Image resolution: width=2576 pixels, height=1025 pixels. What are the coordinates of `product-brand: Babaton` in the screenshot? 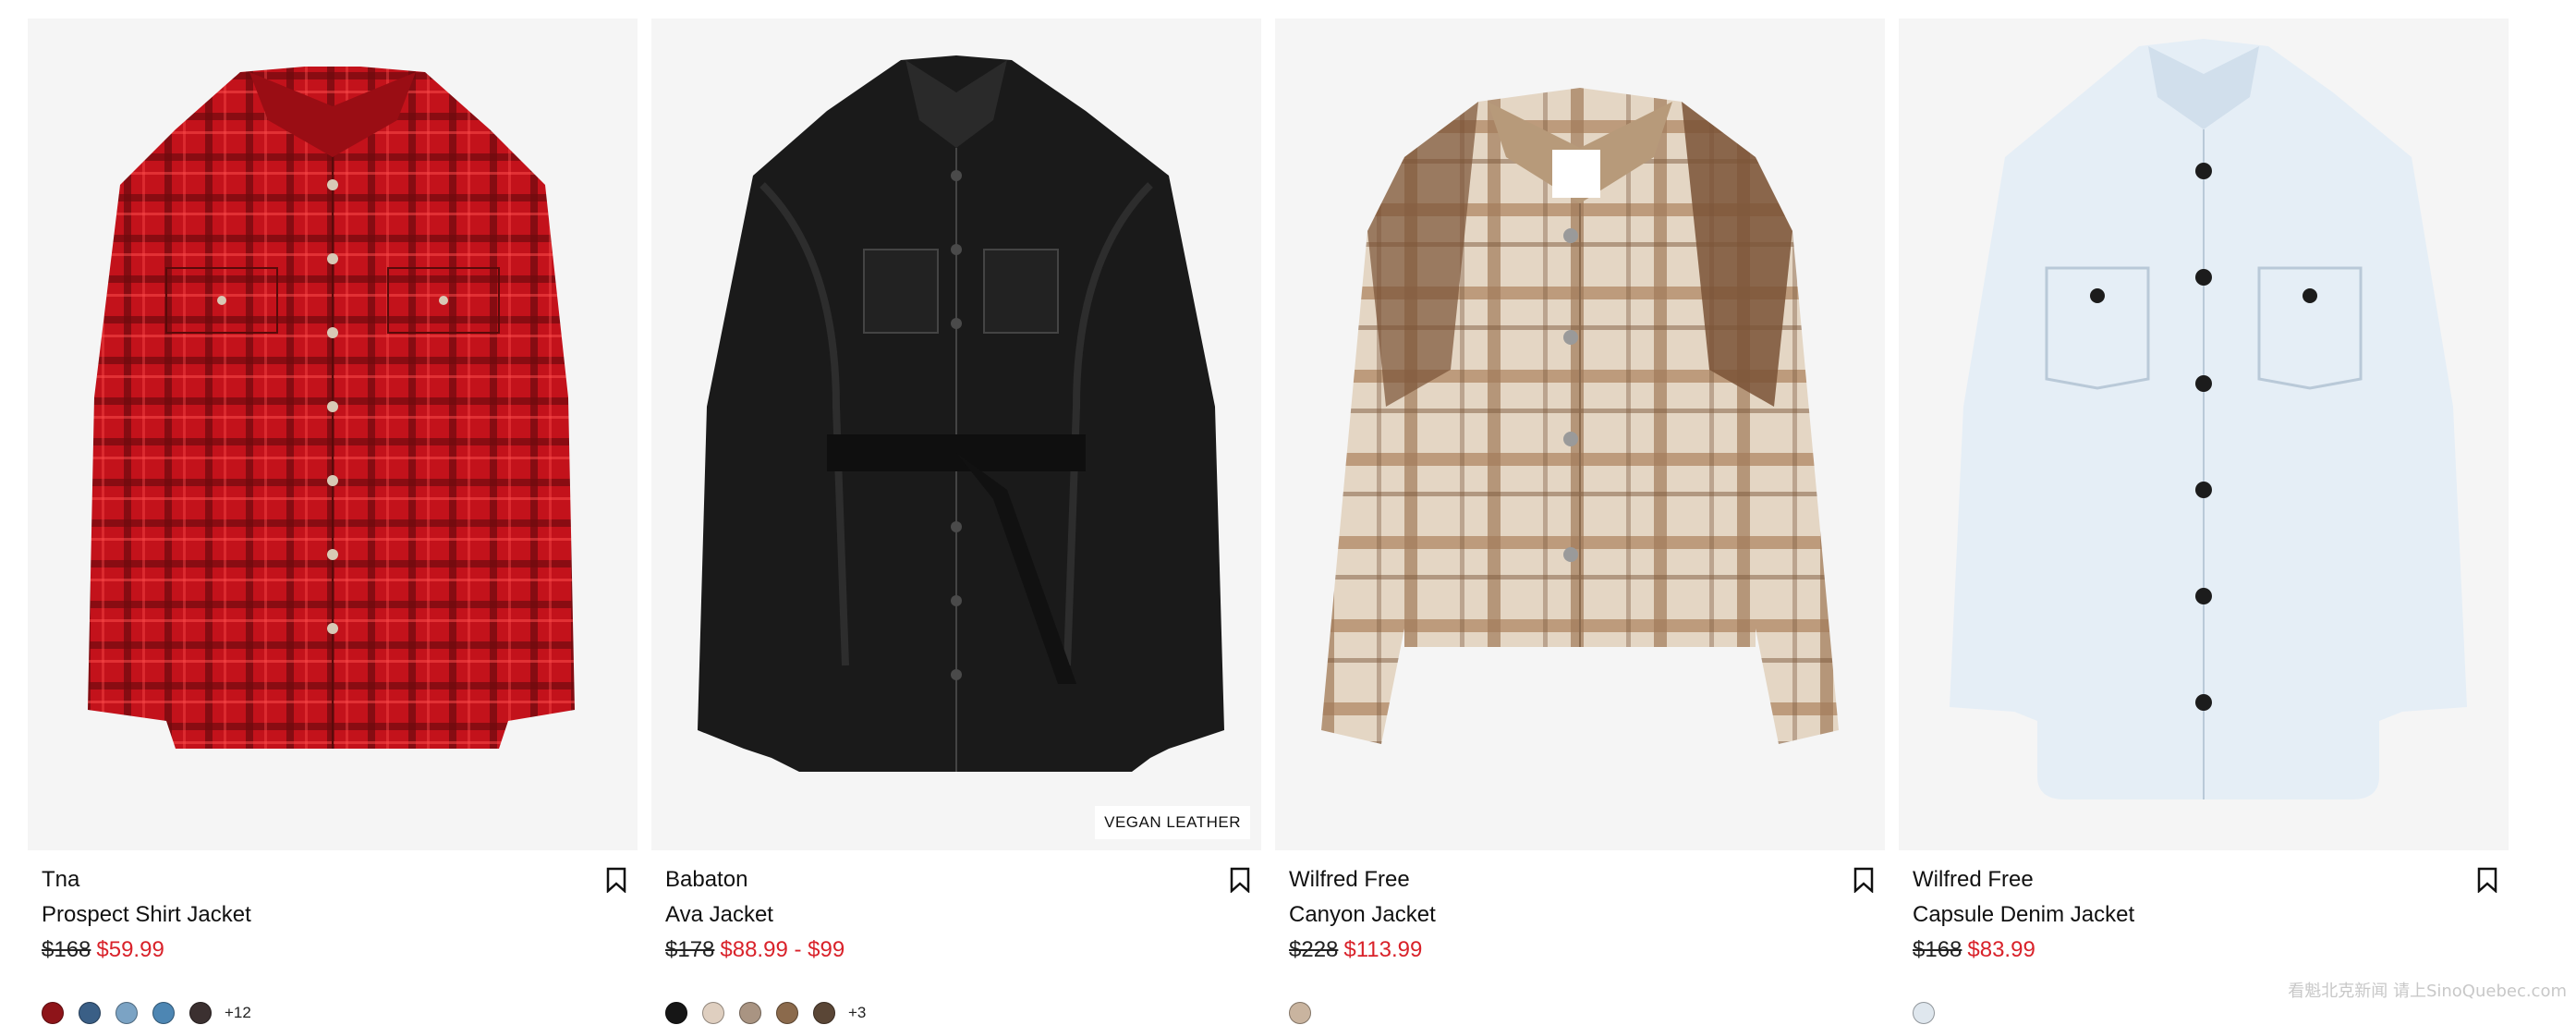 It's located at (706, 880).